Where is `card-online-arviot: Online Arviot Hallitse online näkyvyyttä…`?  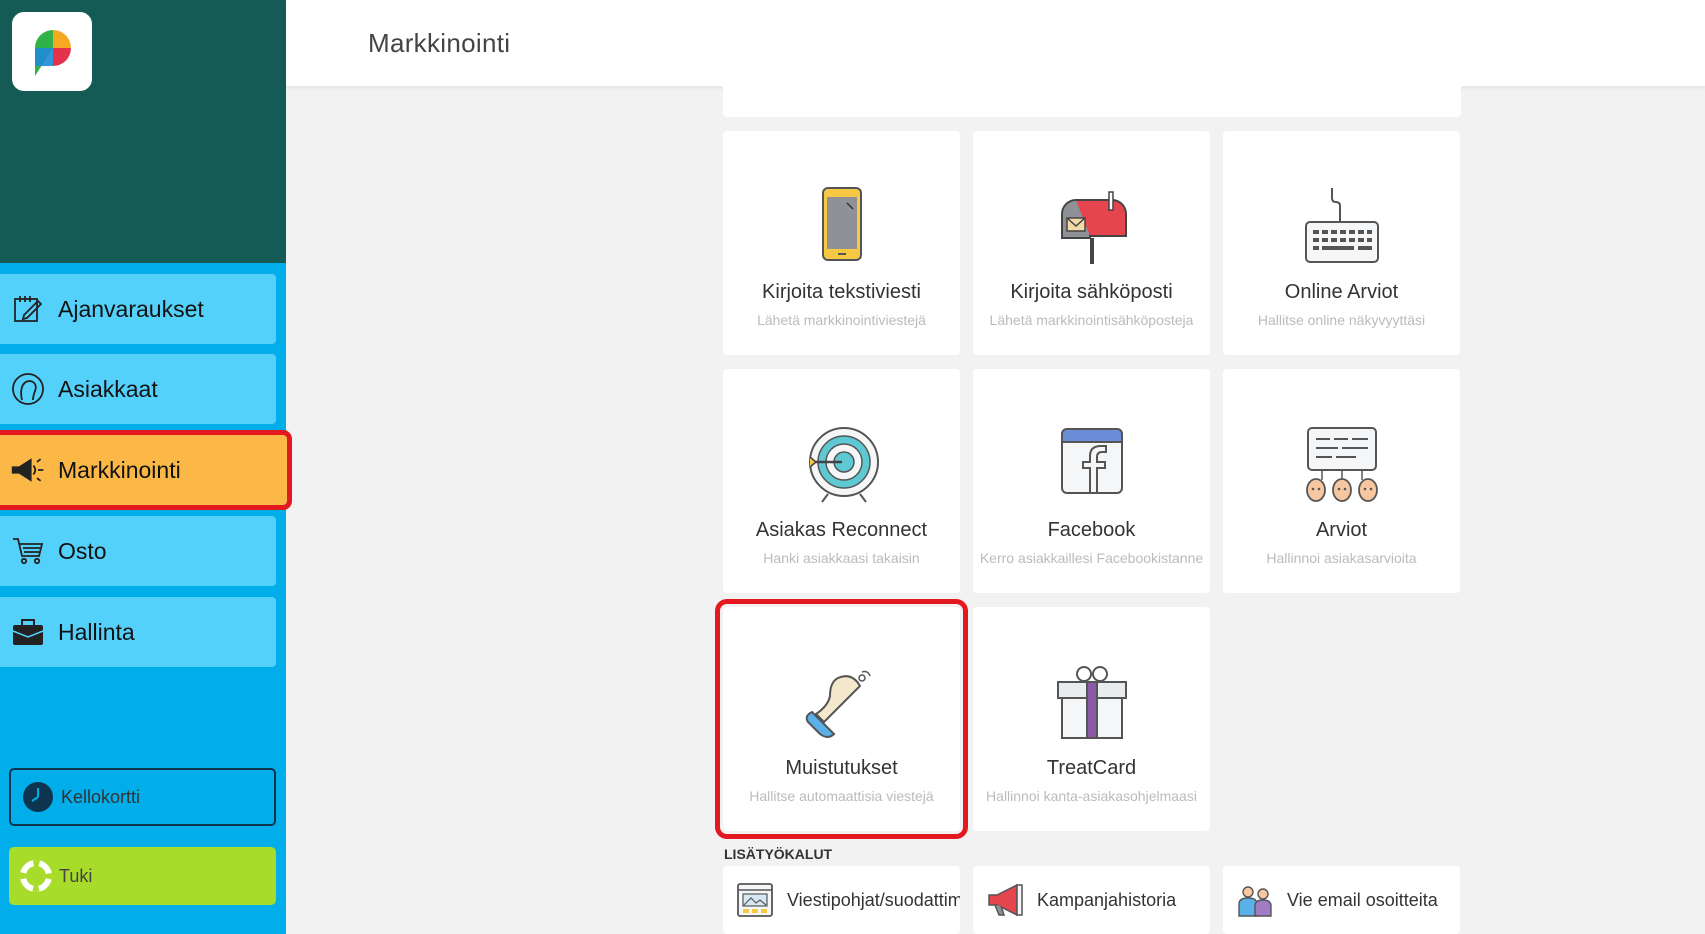 card-online-arviot: Online Arviot Hallitse online näkyvyyttä… is located at coordinates (1341, 243).